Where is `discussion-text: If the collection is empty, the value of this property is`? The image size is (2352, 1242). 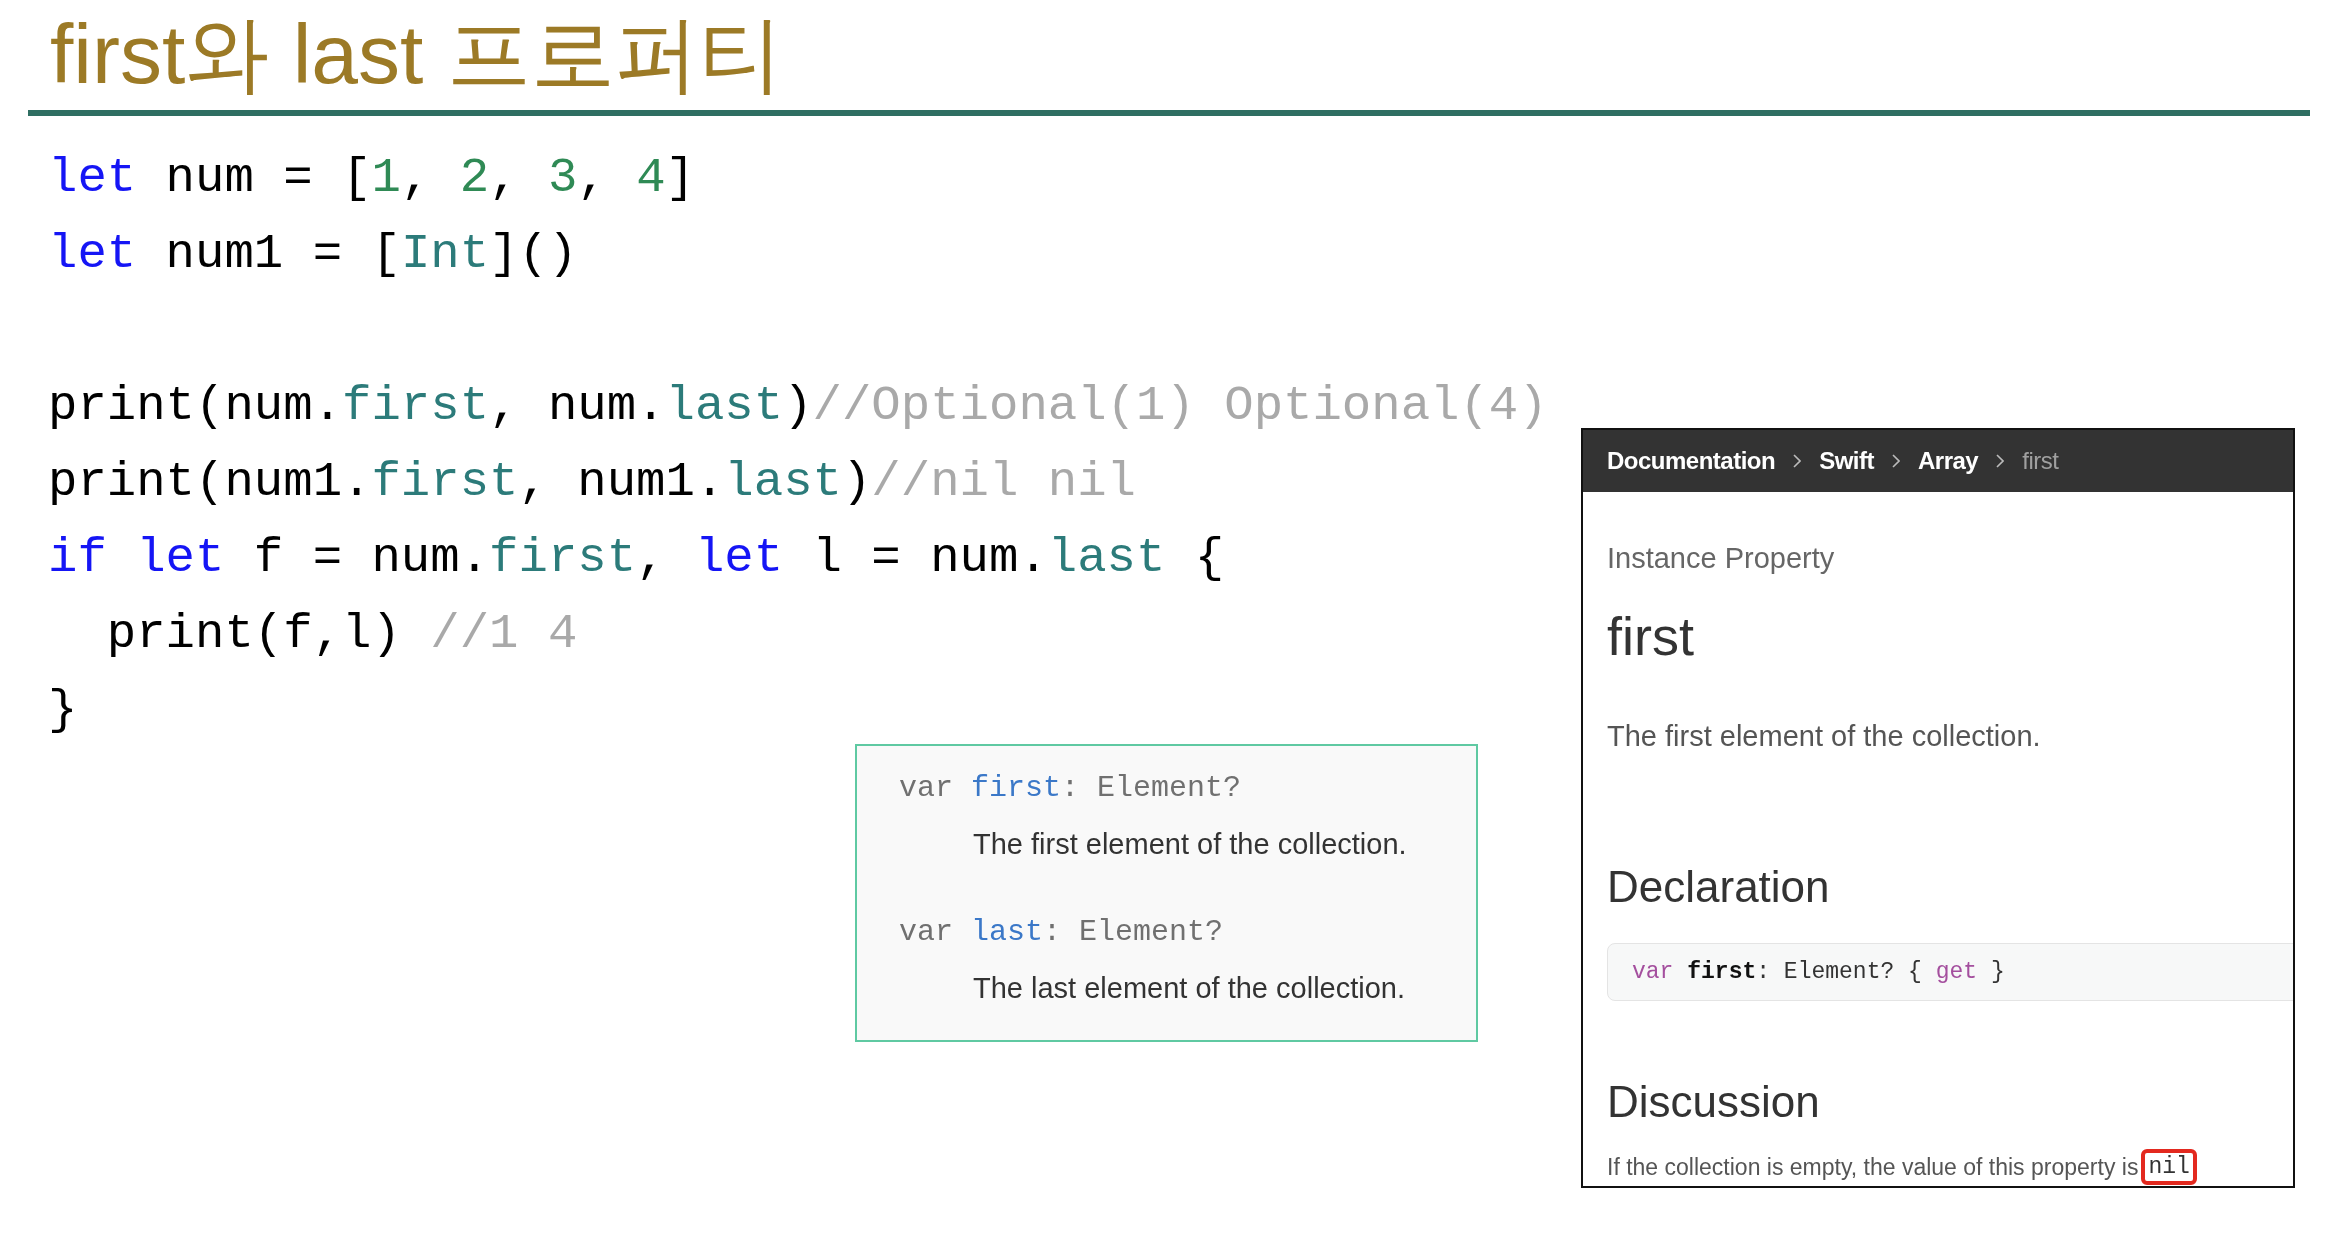 discussion-text: If the collection is empty, the value of this property is is located at coordinates (1873, 1167).